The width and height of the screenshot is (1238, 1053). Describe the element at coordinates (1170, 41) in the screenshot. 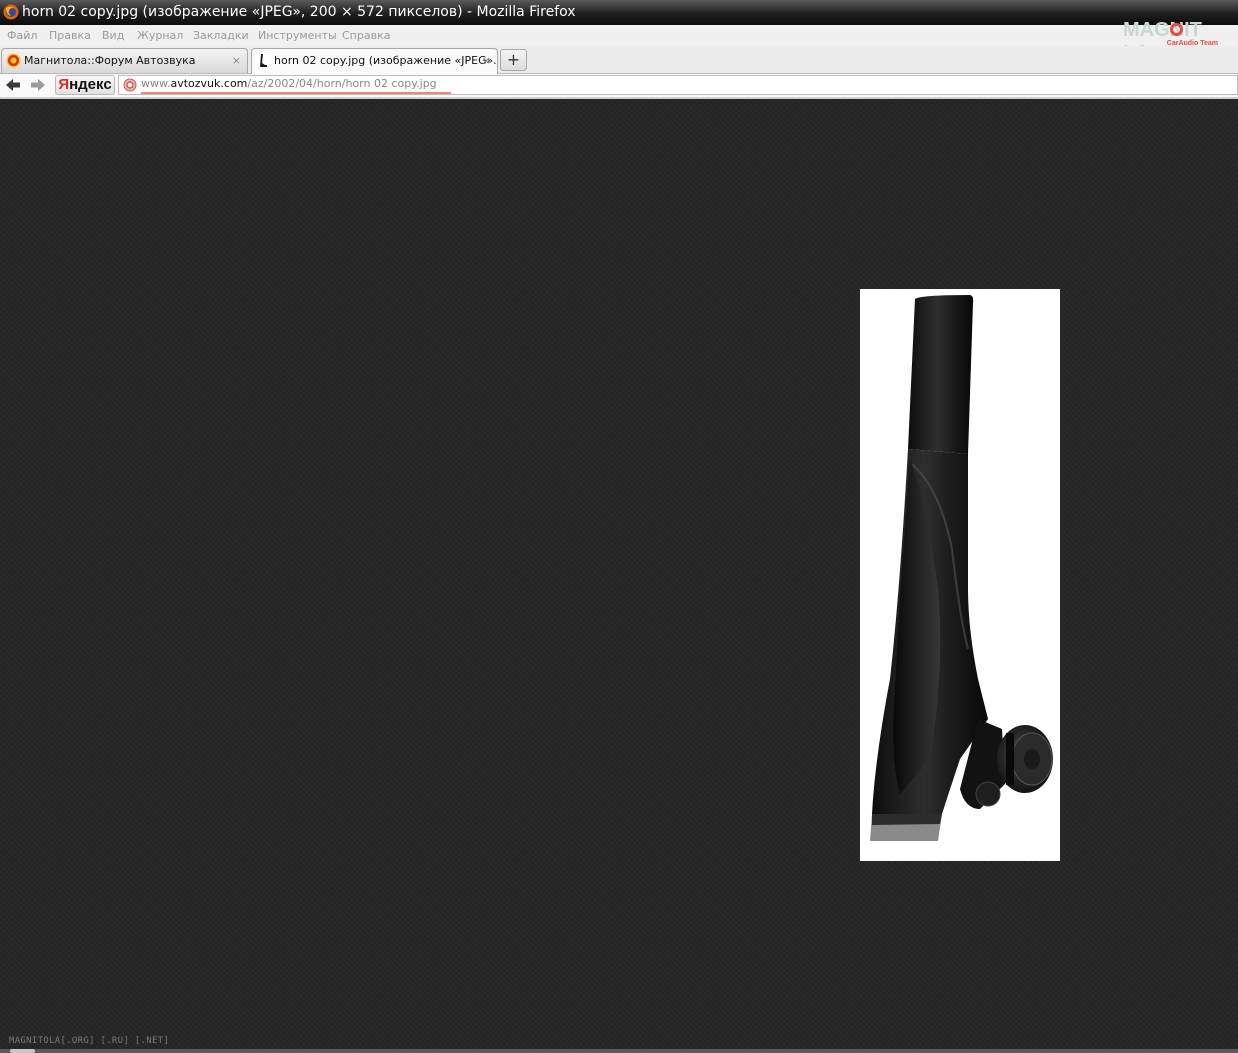

I see `magnitola-logo: MAGNIT LA CarAudio Team` at that location.